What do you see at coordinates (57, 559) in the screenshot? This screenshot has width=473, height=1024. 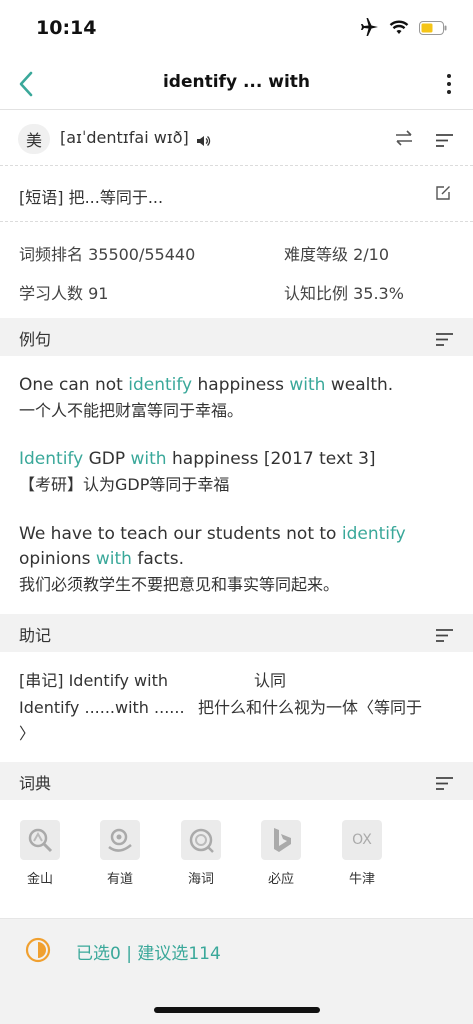 I see `sentence-text: opinions` at bounding box center [57, 559].